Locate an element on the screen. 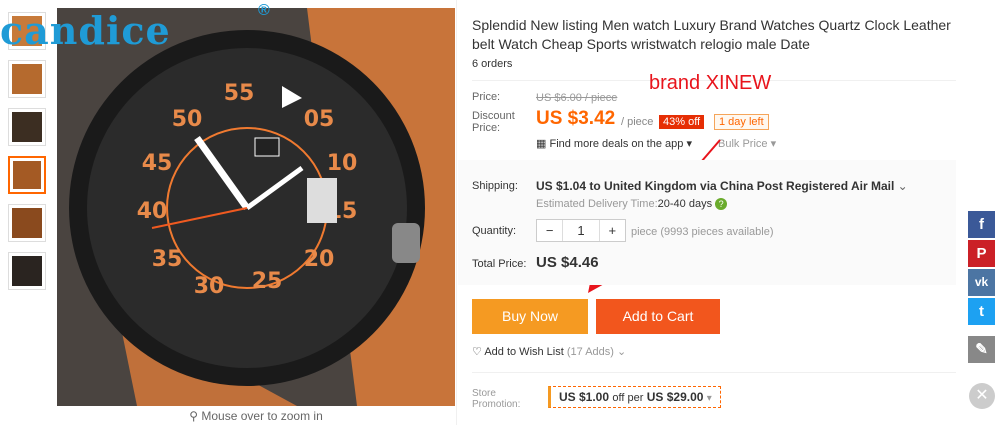  store-promotion: US $1.00 off per US $29.00 ▾ is located at coordinates (634, 397).